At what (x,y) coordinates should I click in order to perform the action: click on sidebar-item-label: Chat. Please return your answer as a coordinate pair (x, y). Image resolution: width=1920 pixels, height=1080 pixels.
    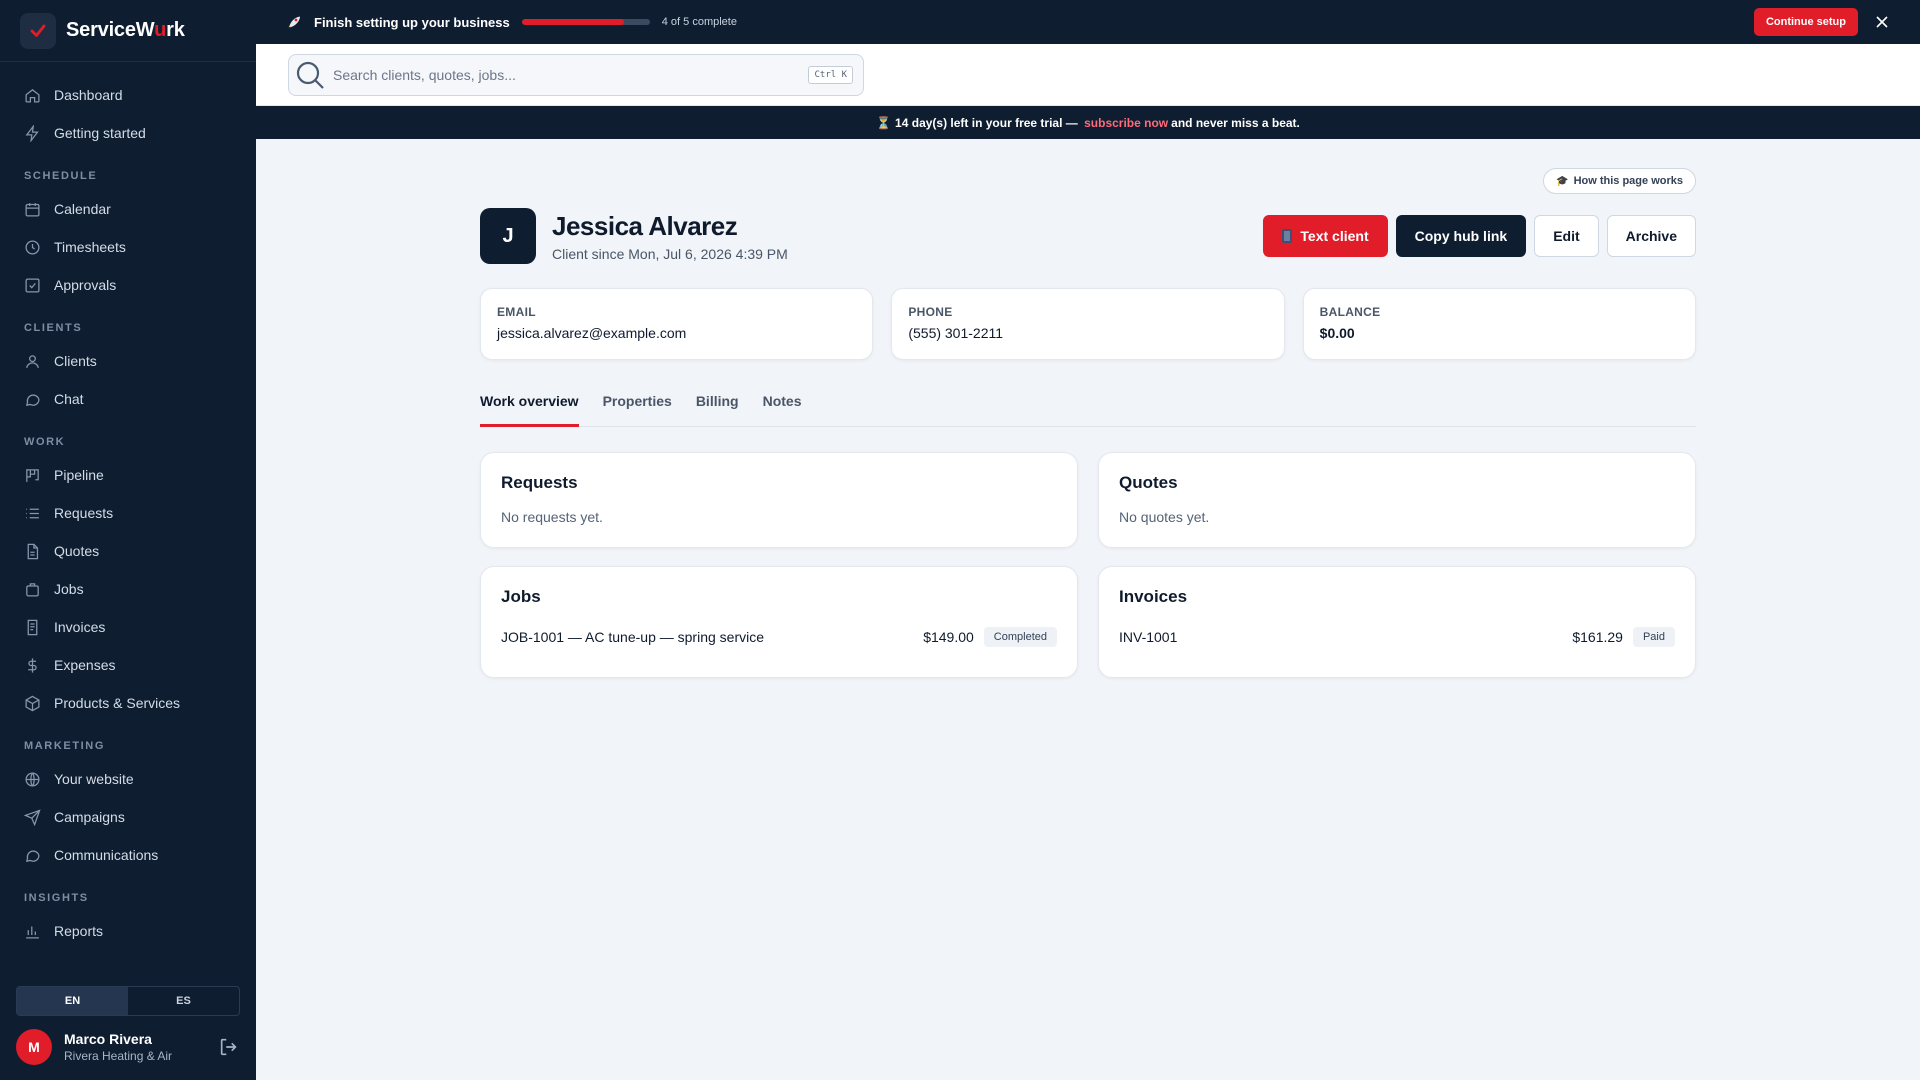
    Looking at the image, I should click on (69, 399).